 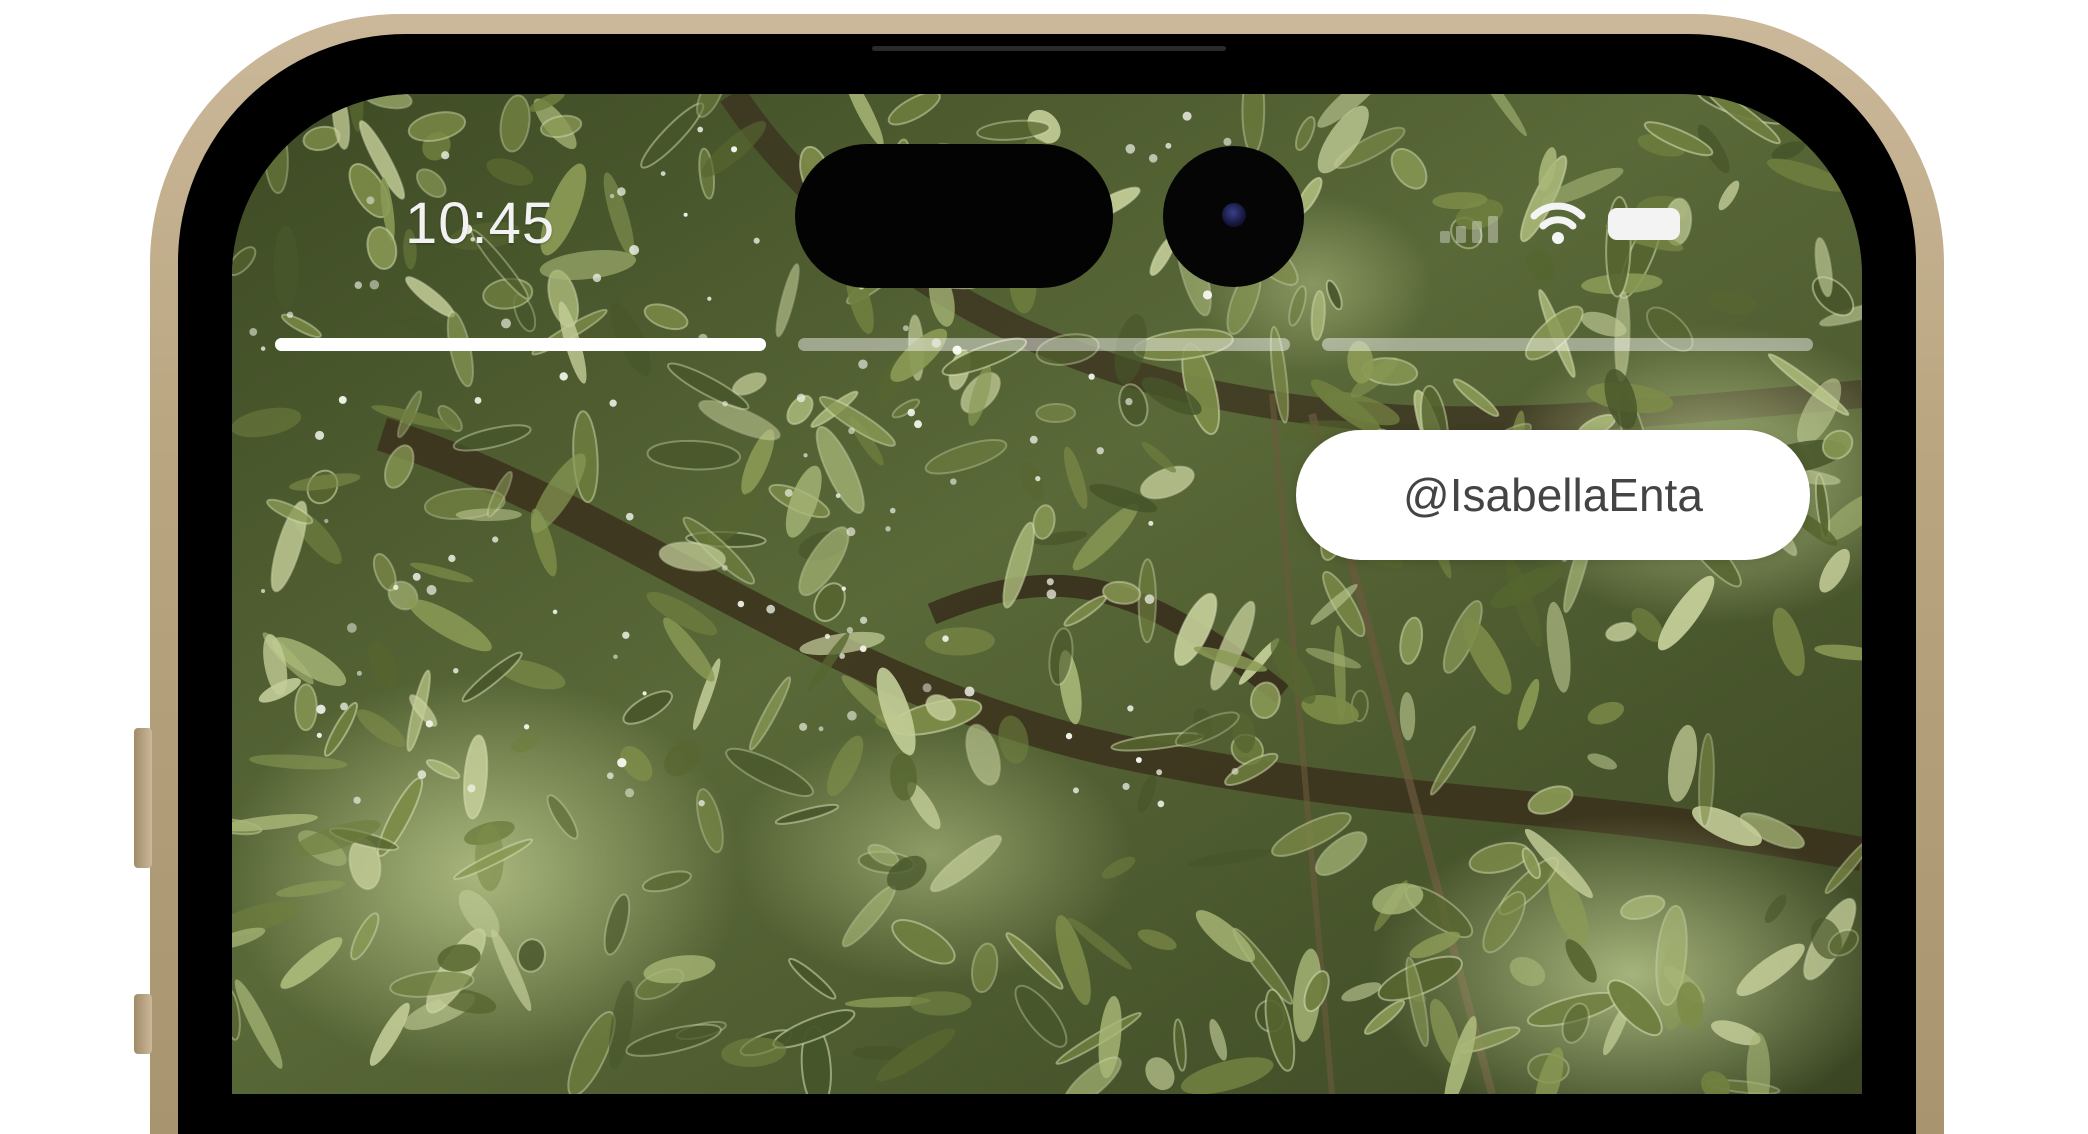 What do you see at coordinates (1049, 48) in the screenshot?
I see `earpiece-speaker` at bounding box center [1049, 48].